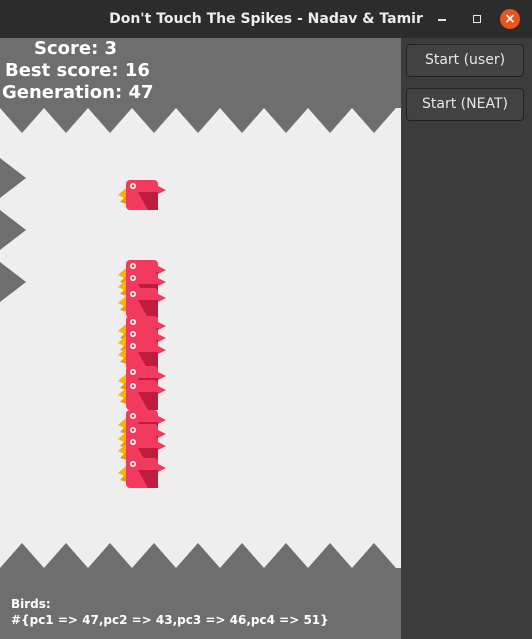 This screenshot has height=639, width=532. Describe the element at coordinates (465, 104) in the screenshot. I see `start-neat-button: Start (NEAT)` at that location.